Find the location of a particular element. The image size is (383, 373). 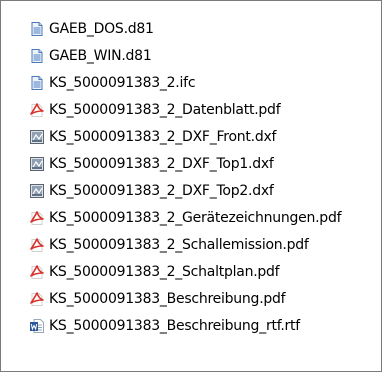

file-list-item: KS_5000091383_Beschreibung.pdf is located at coordinates (205, 298).